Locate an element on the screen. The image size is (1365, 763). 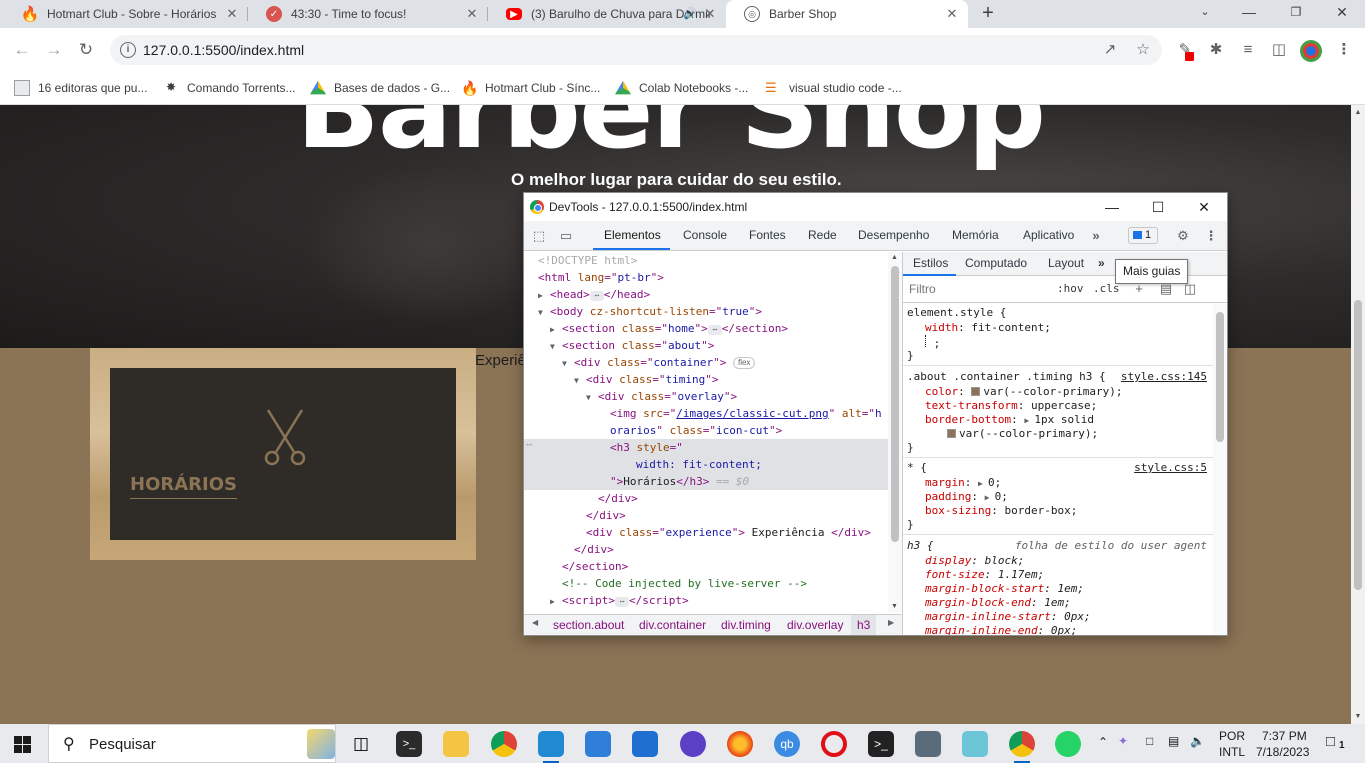
terminal-icon: >_ is located at coordinates (409, 744).